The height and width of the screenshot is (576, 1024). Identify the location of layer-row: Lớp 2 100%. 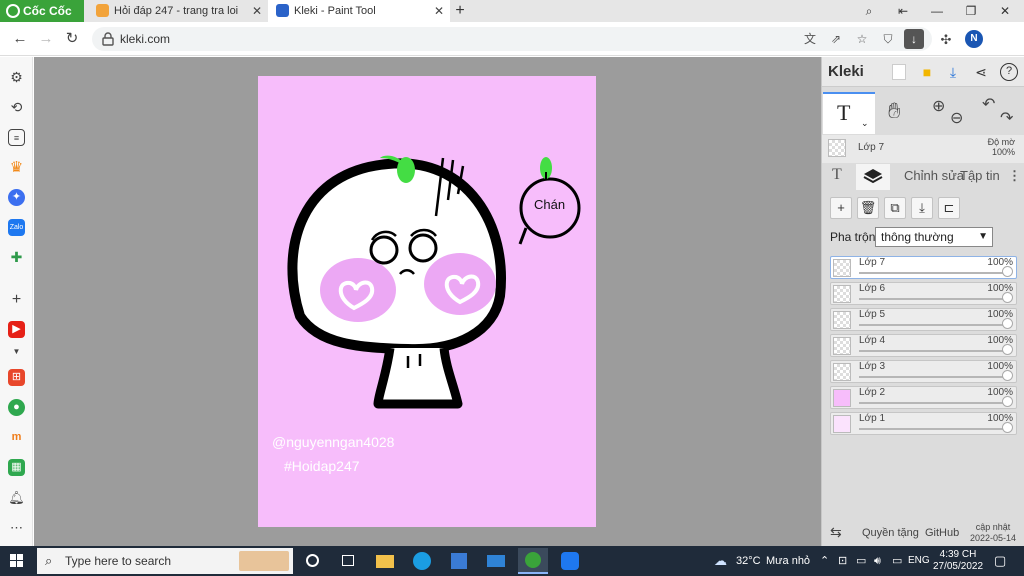
(923, 397).